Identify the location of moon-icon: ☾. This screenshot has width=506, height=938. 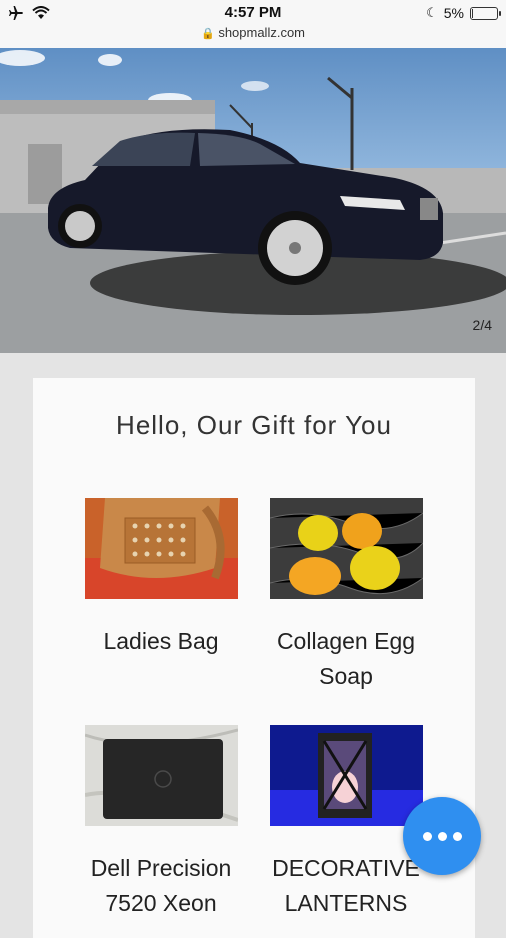
(432, 12).